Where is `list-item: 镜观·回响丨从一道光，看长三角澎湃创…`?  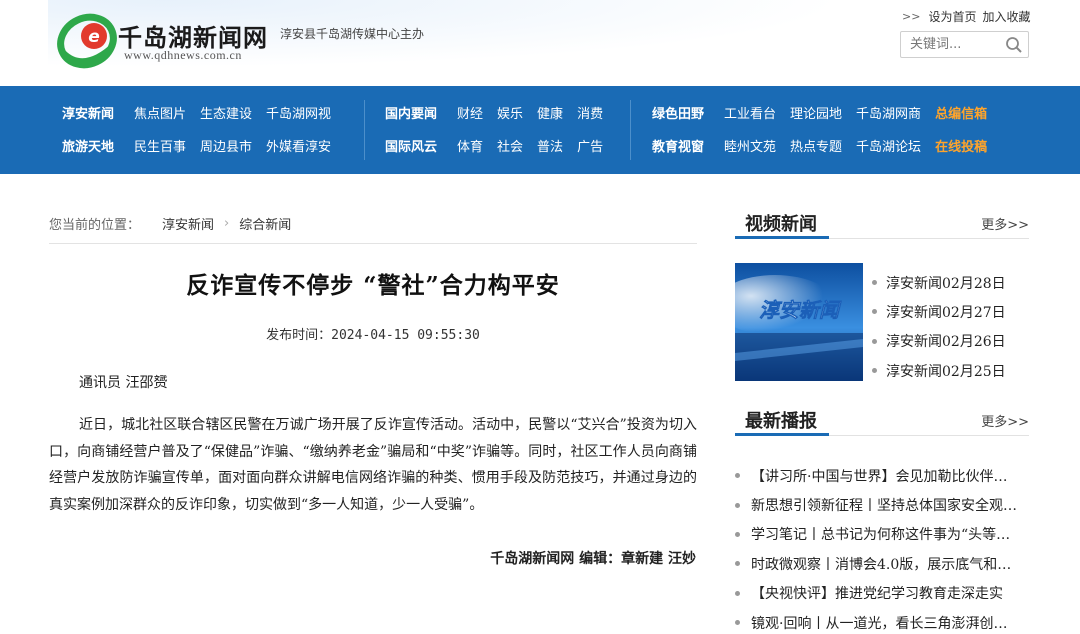 list-item: 镜观·回响丨从一道光，看长三角澎湃创… is located at coordinates (882, 621).